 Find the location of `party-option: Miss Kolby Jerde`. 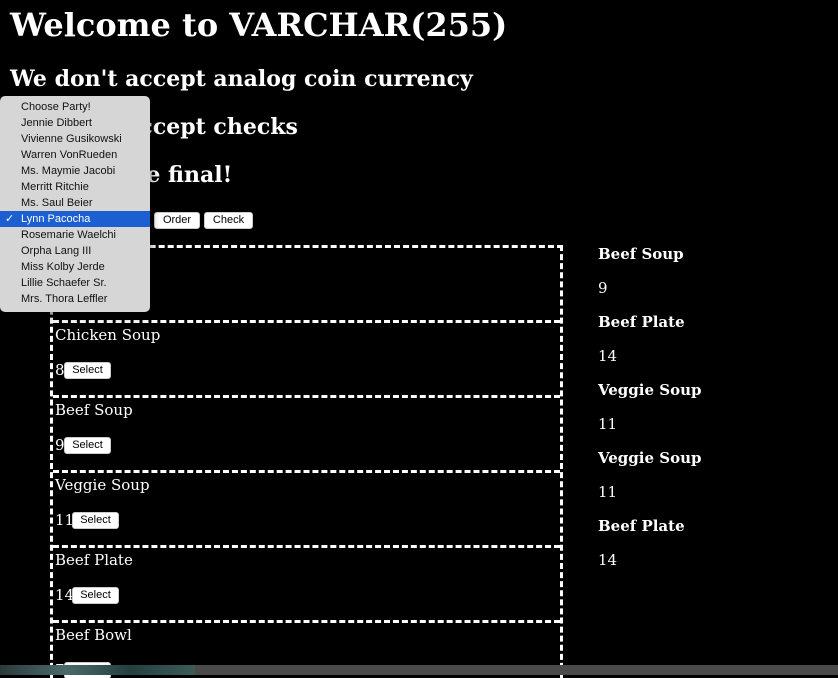

party-option: Miss Kolby Jerde is located at coordinates (75, 267).